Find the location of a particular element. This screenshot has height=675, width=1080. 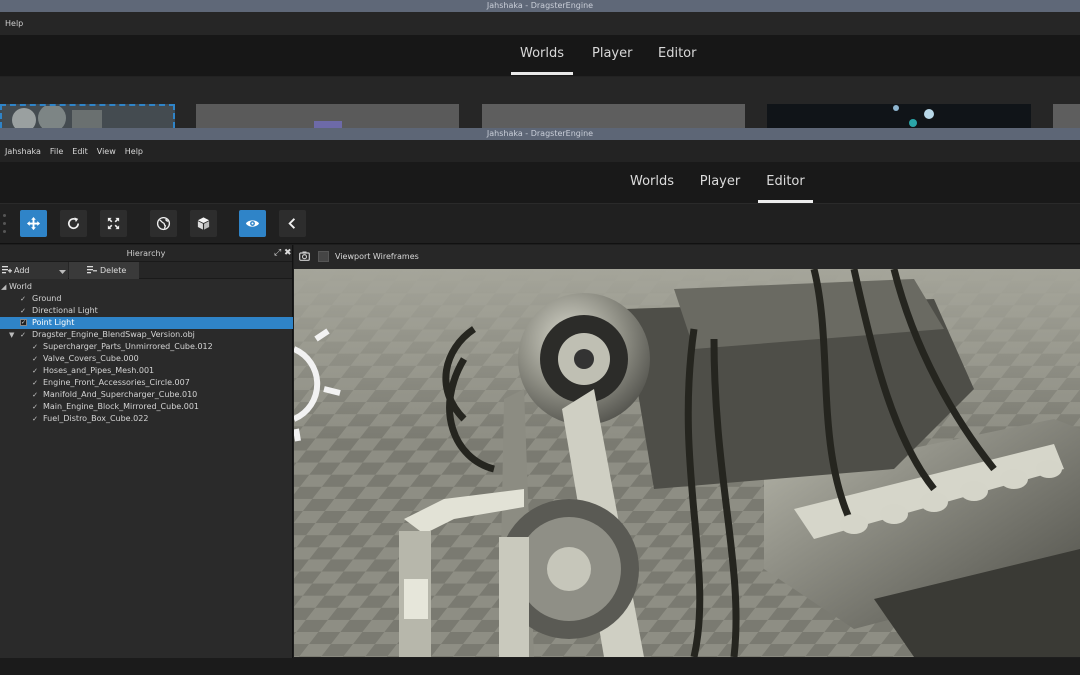

cube-icon is located at coordinates (203, 223).